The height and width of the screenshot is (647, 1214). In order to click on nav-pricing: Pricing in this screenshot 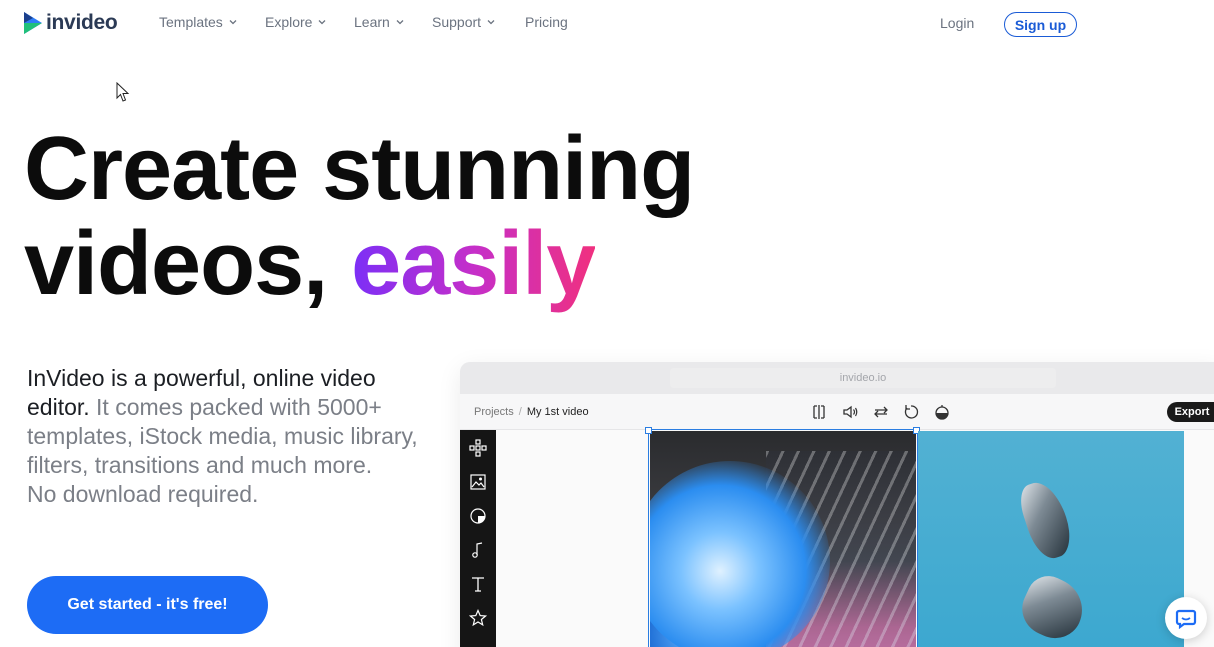, I will do `click(546, 22)`.